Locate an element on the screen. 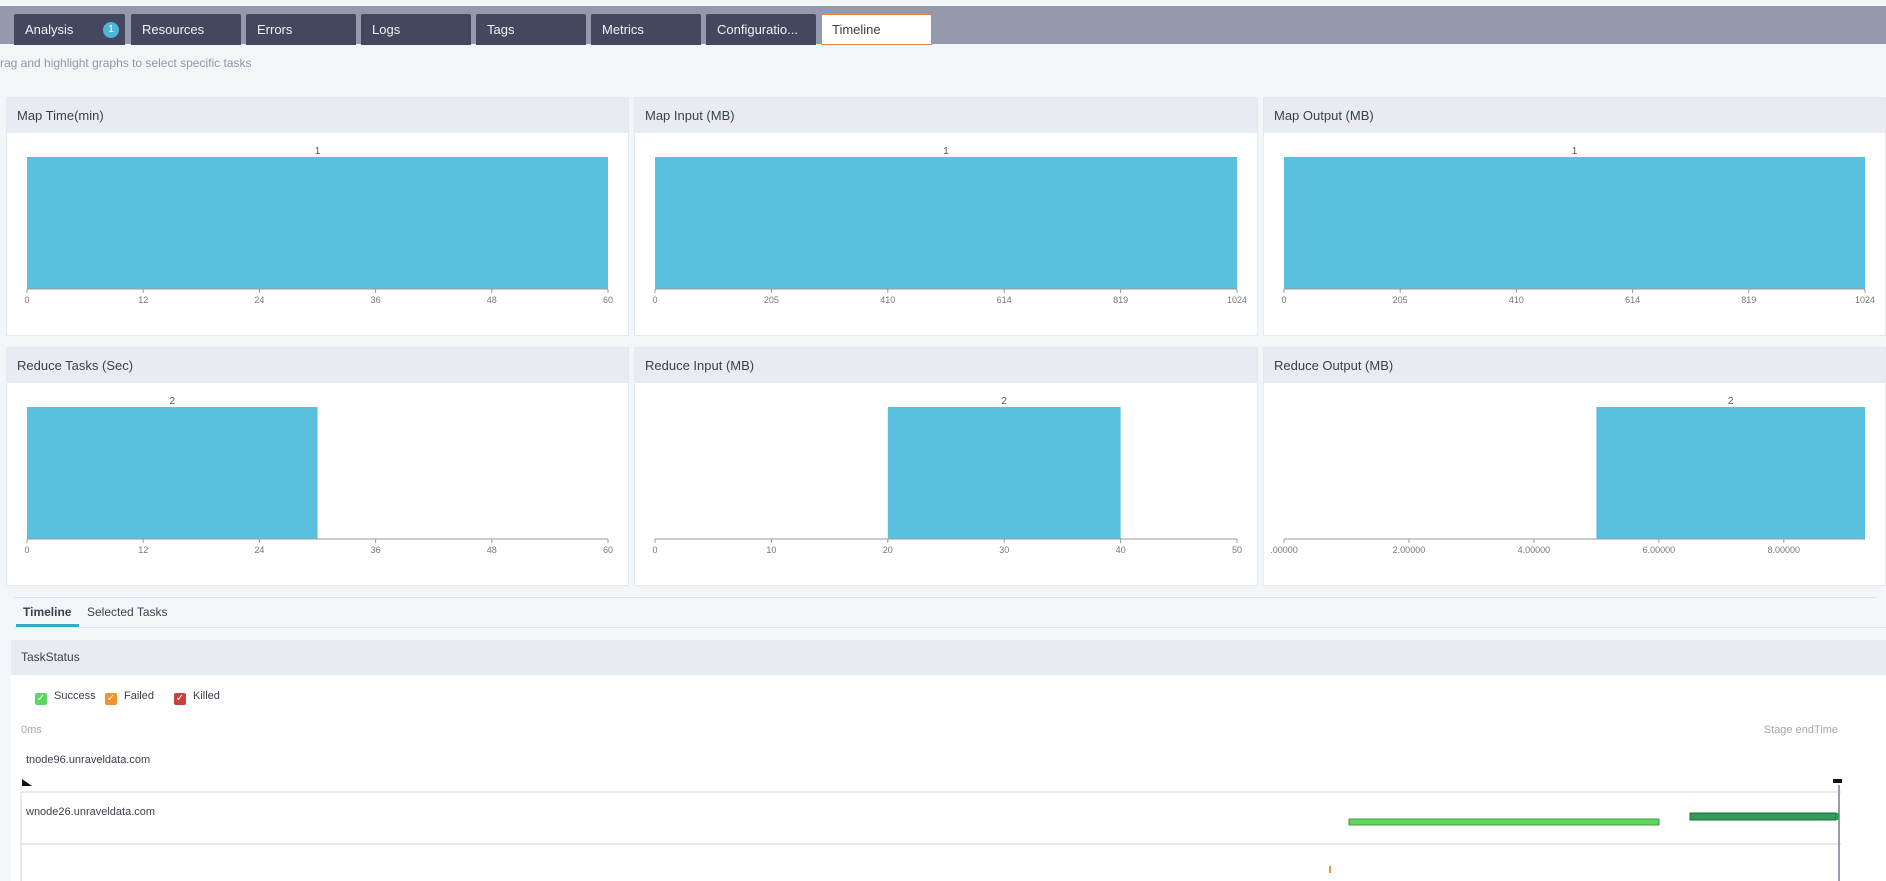 The height and width of the screenshot is (881, 1886). chart-title: Reduce Input (MB) is located at coordinates (946, 365).